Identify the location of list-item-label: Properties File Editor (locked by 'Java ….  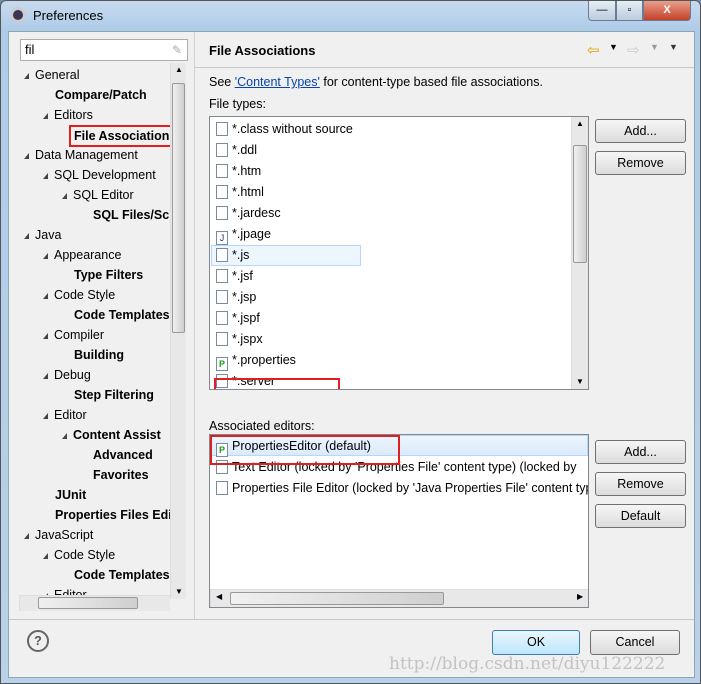
(410, 488).